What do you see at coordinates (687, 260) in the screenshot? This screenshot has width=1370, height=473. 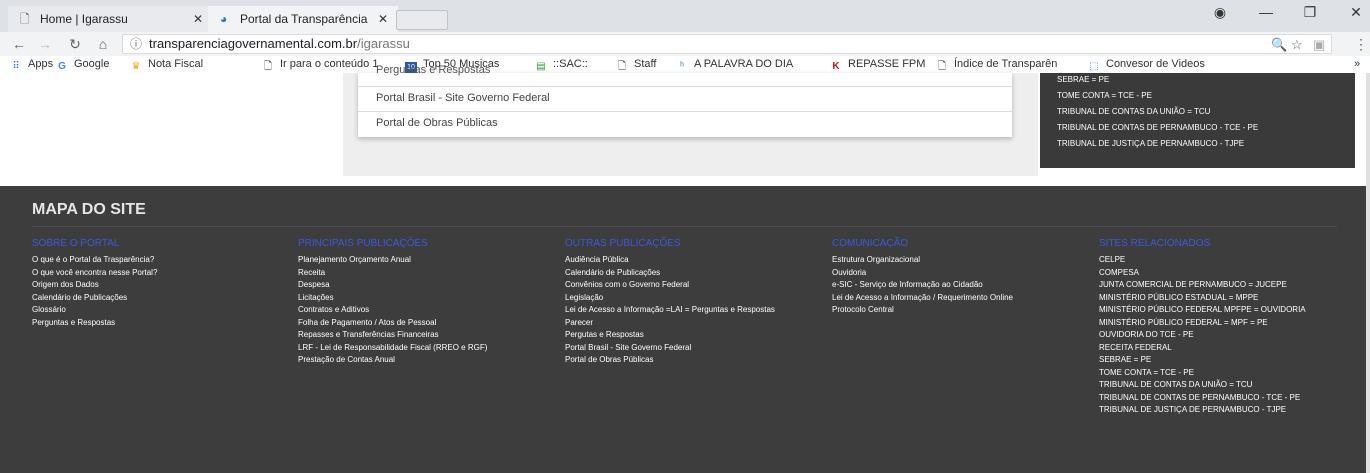 I see `footer-link: Audiência Pública` at bounding box center [687, 260].